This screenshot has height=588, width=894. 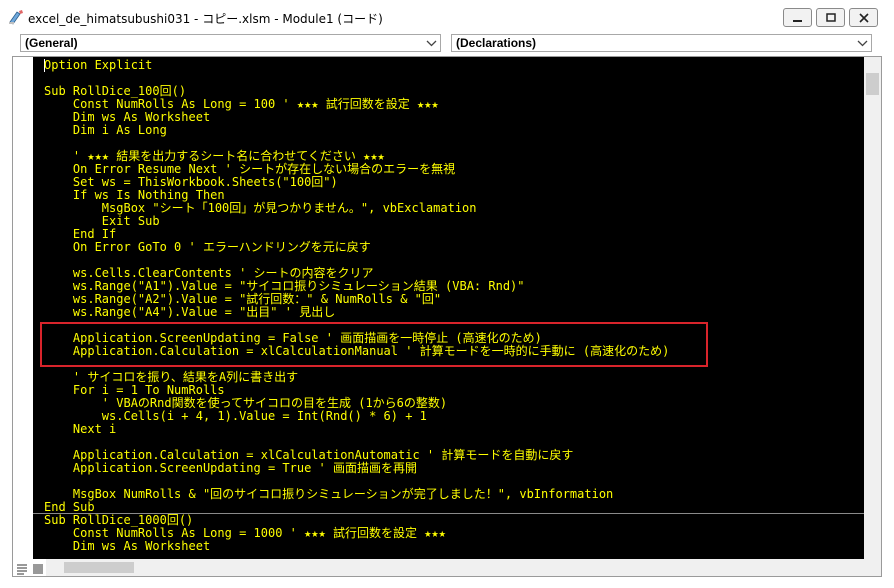 I want to click on code-module-icon, so click(x=16, y=17).